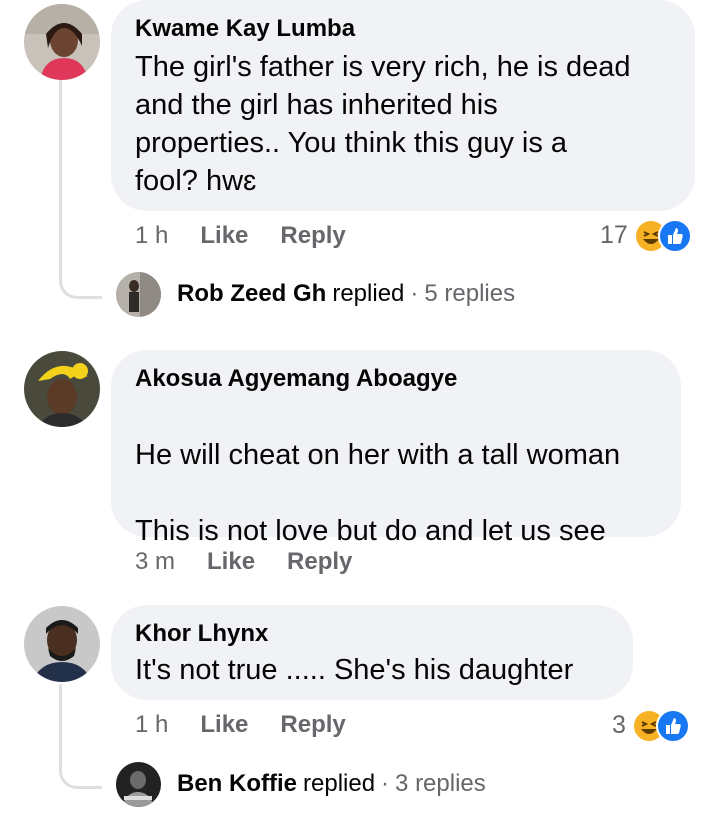 Image resolution: width=720 pixels, height=823 pixels. Describe the element at coordinates (370, 531) in the screenshot. I see `comment-text-line: This is not love but do and let us see` at that location.